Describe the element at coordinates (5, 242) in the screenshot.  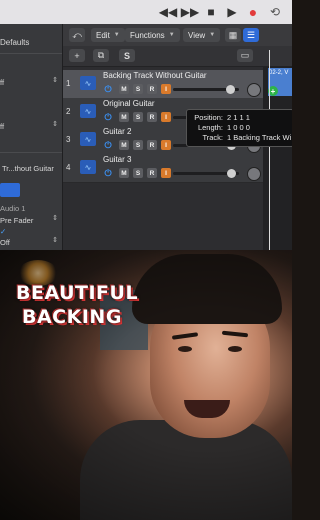
I see `inspector-row-off: Off` at that location.